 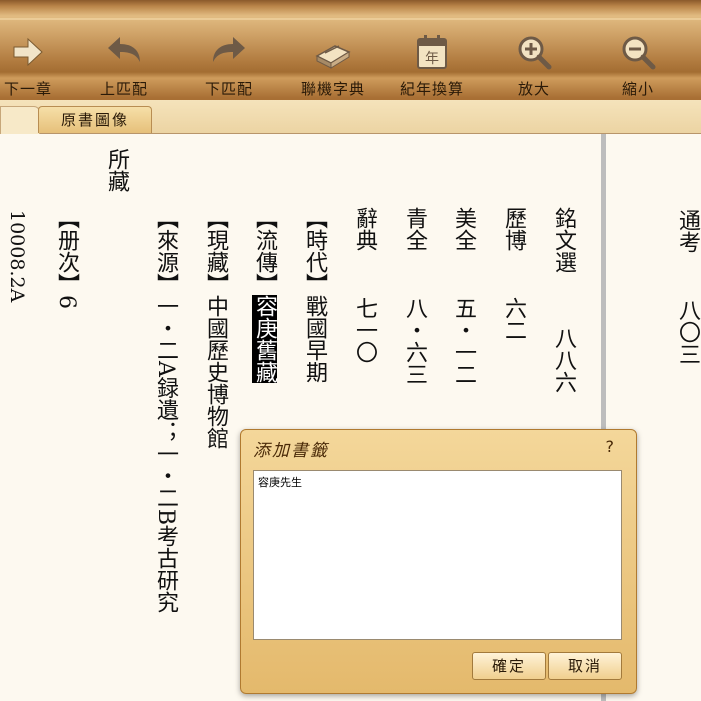 I want to click on tab-text, so click(x=20, y=120).